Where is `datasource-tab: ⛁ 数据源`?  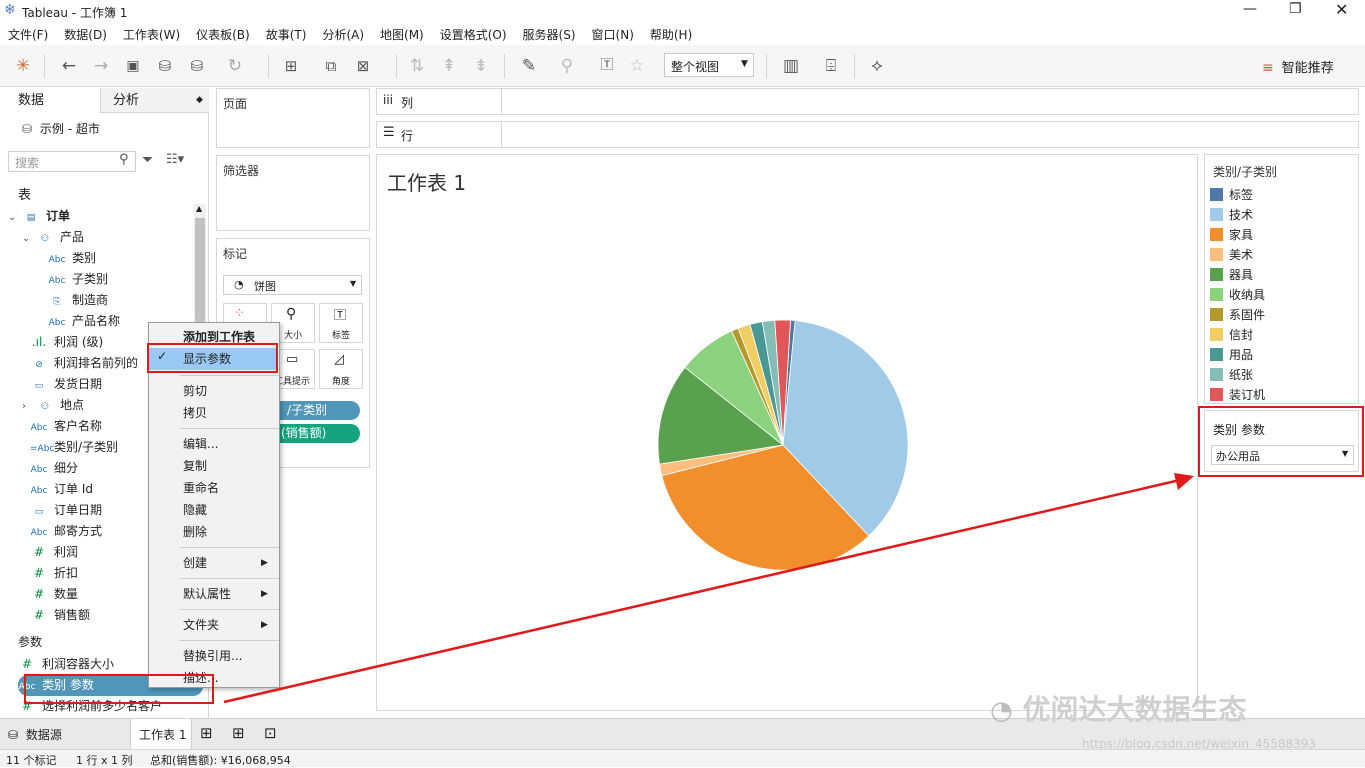
datasource-tab: ⛁ 数据源 is located at coordinates (35, 734).